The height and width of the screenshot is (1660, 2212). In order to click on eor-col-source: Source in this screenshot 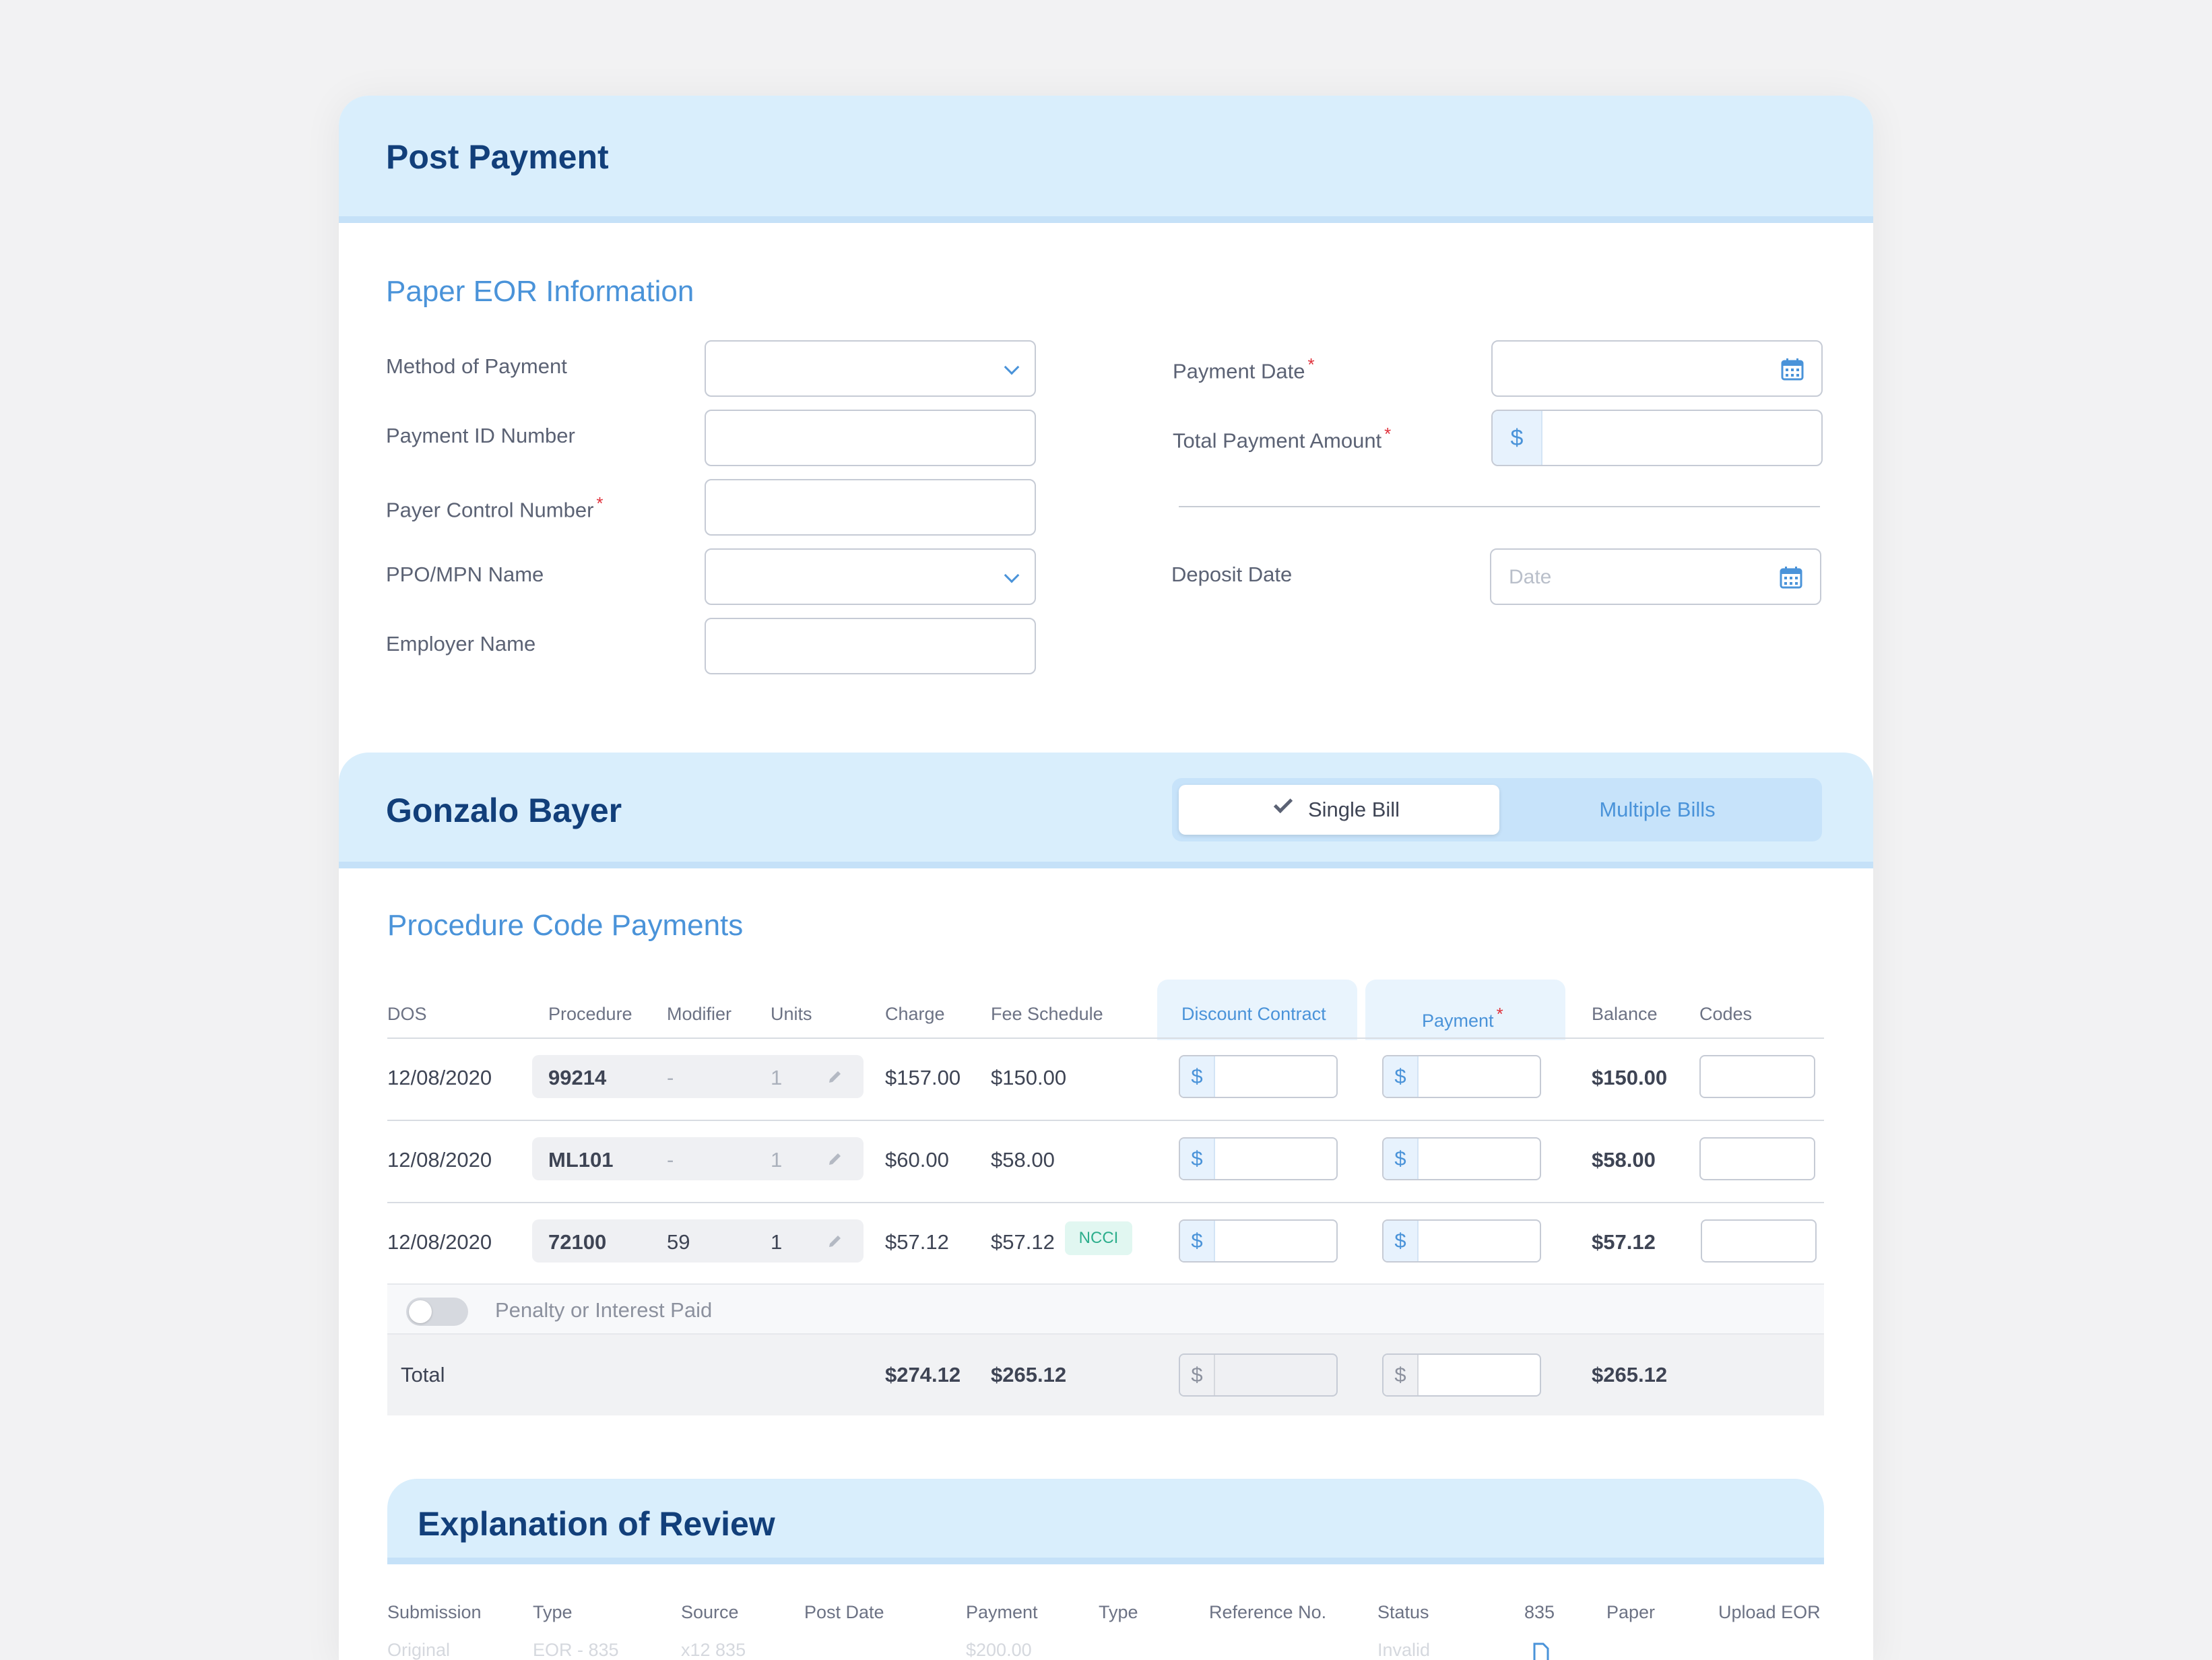, I will do `click(710, 1612)`.